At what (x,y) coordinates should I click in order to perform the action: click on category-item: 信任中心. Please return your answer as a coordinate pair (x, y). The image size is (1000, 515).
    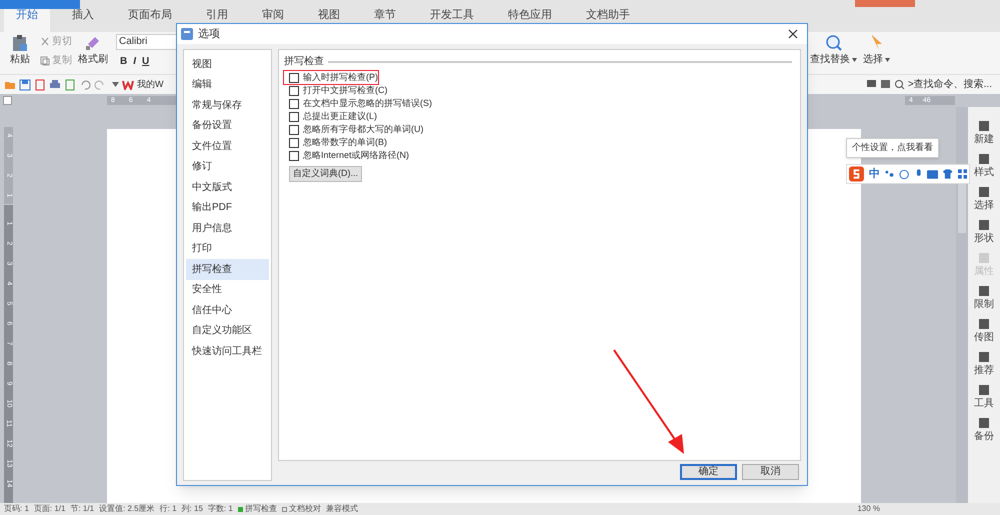
    Looking at the image, I should click on (227, 310).